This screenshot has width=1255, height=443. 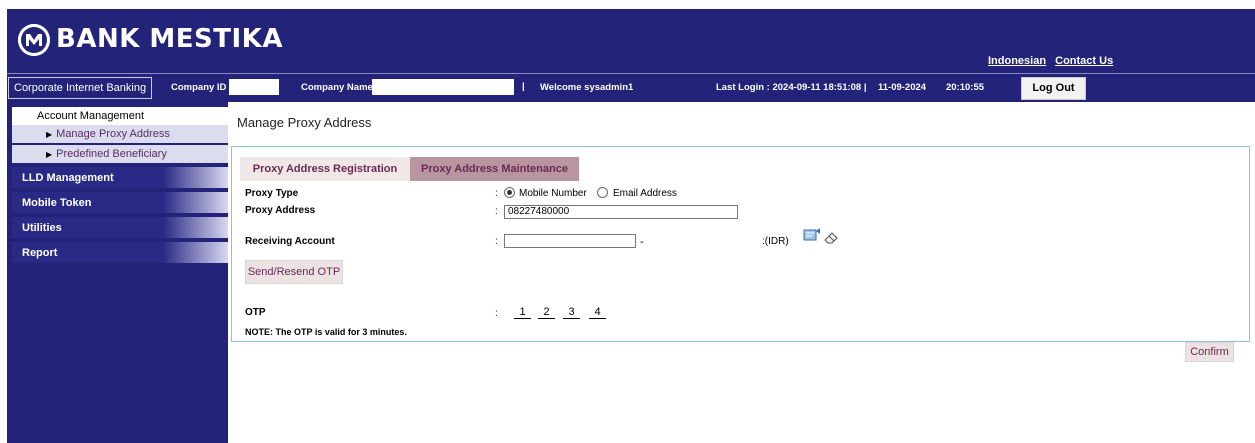 I want to click on tab-proxy-address-registration: Proxy Address Registration, so click(x=325, y=169).